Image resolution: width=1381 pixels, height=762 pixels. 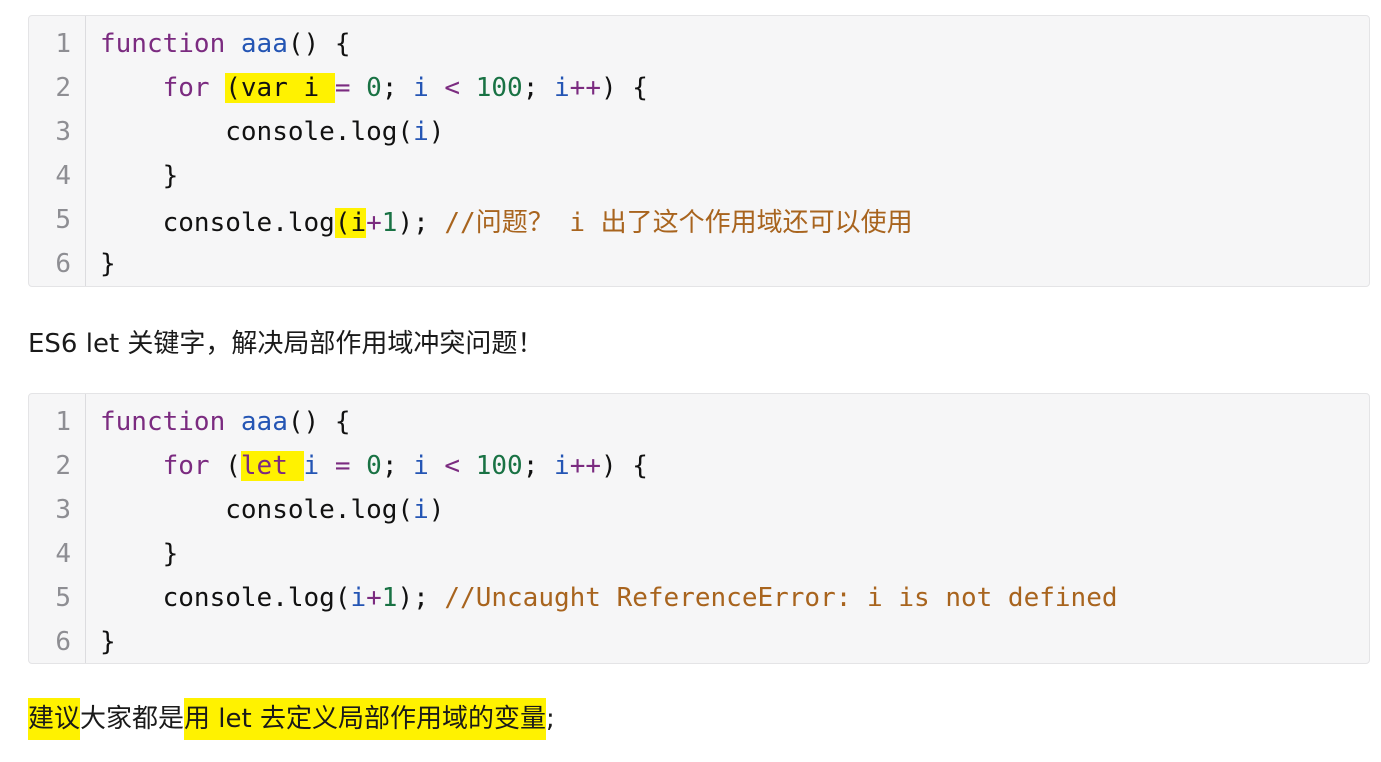 I want to click on paragraph-recommendation: 建议大家都是用 let 去定义局部作用域的变量;, so click(x=291, y=719).